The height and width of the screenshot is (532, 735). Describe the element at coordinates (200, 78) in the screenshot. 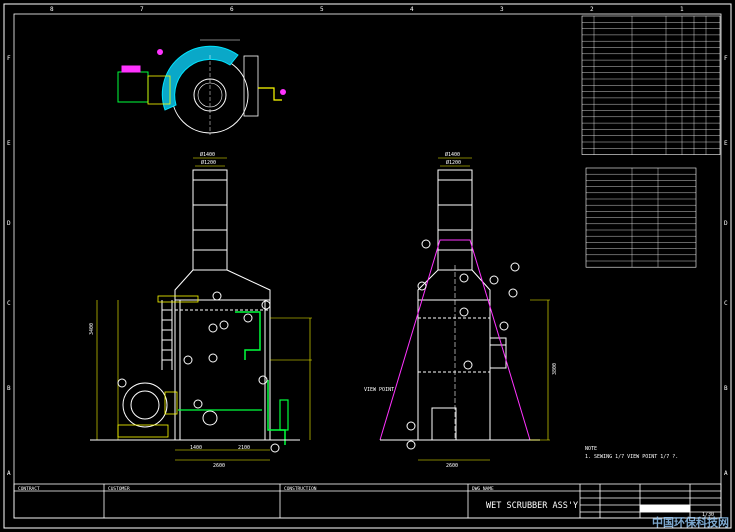

I see `hatched-arc` at that location.